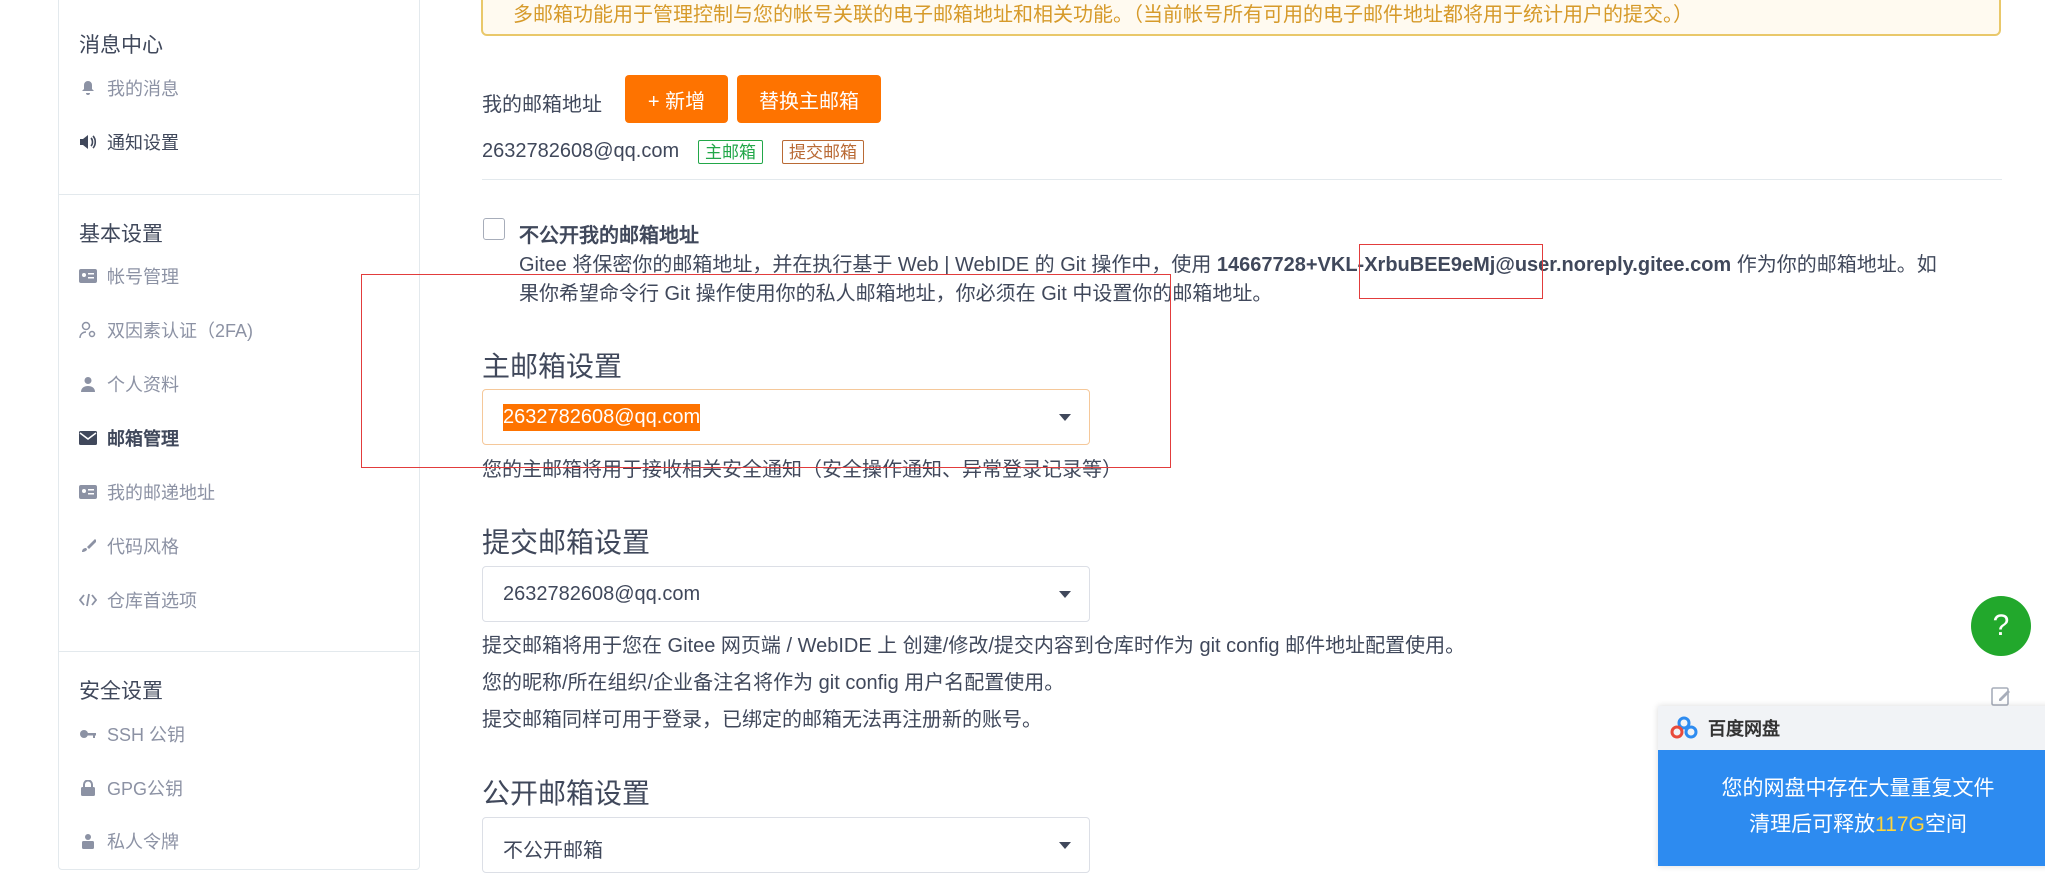 The width and height of the screenshot is (2045, 873). I want to click on baidu-text-end: 空间, so click(1945, 824).